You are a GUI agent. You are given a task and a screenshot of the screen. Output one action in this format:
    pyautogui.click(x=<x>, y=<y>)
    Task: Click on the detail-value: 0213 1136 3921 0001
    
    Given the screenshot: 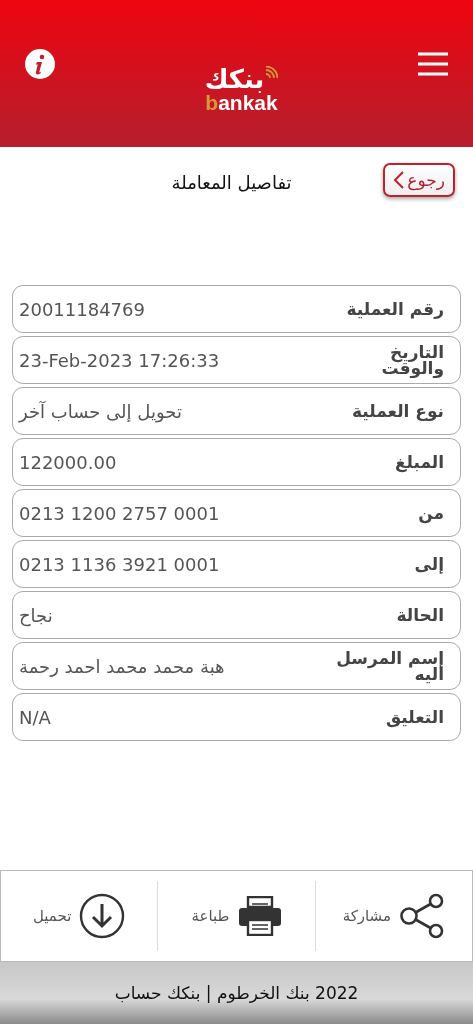 What is the action you would take?
    pyautogui.click(x=119, y=564)
    